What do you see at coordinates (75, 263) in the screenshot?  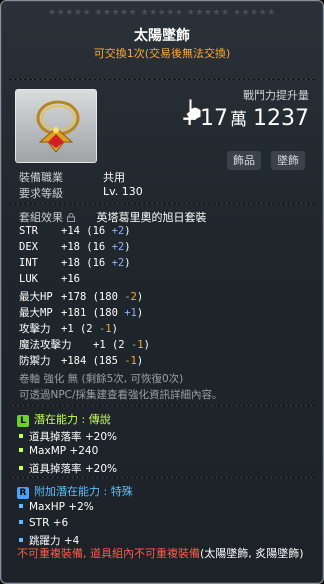 I see `stat-int: INT +18 (16 +2)` at bounding box center [75, 263].